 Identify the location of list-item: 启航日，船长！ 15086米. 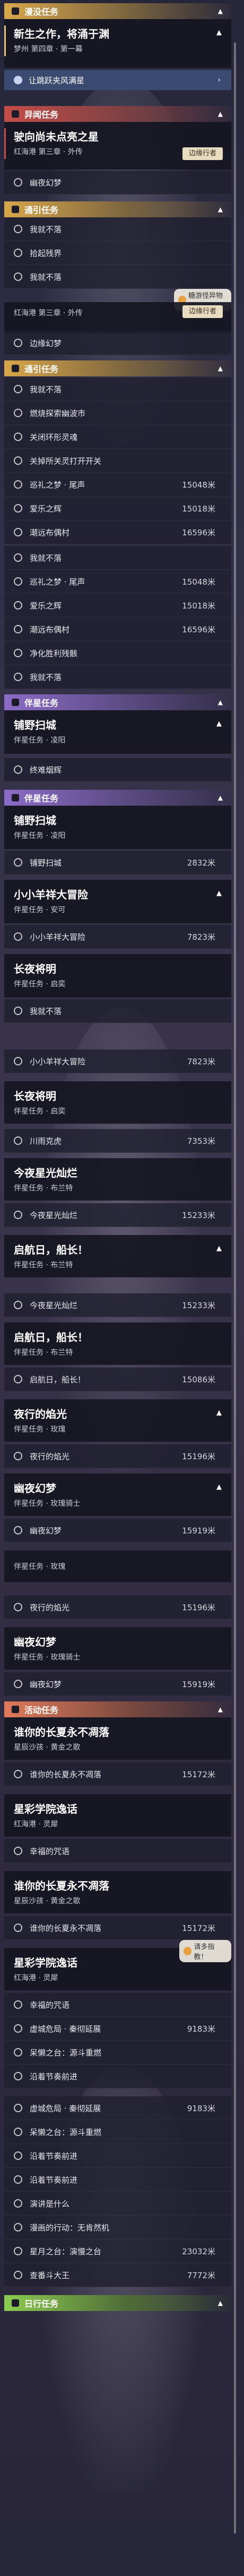
(118, 1379).